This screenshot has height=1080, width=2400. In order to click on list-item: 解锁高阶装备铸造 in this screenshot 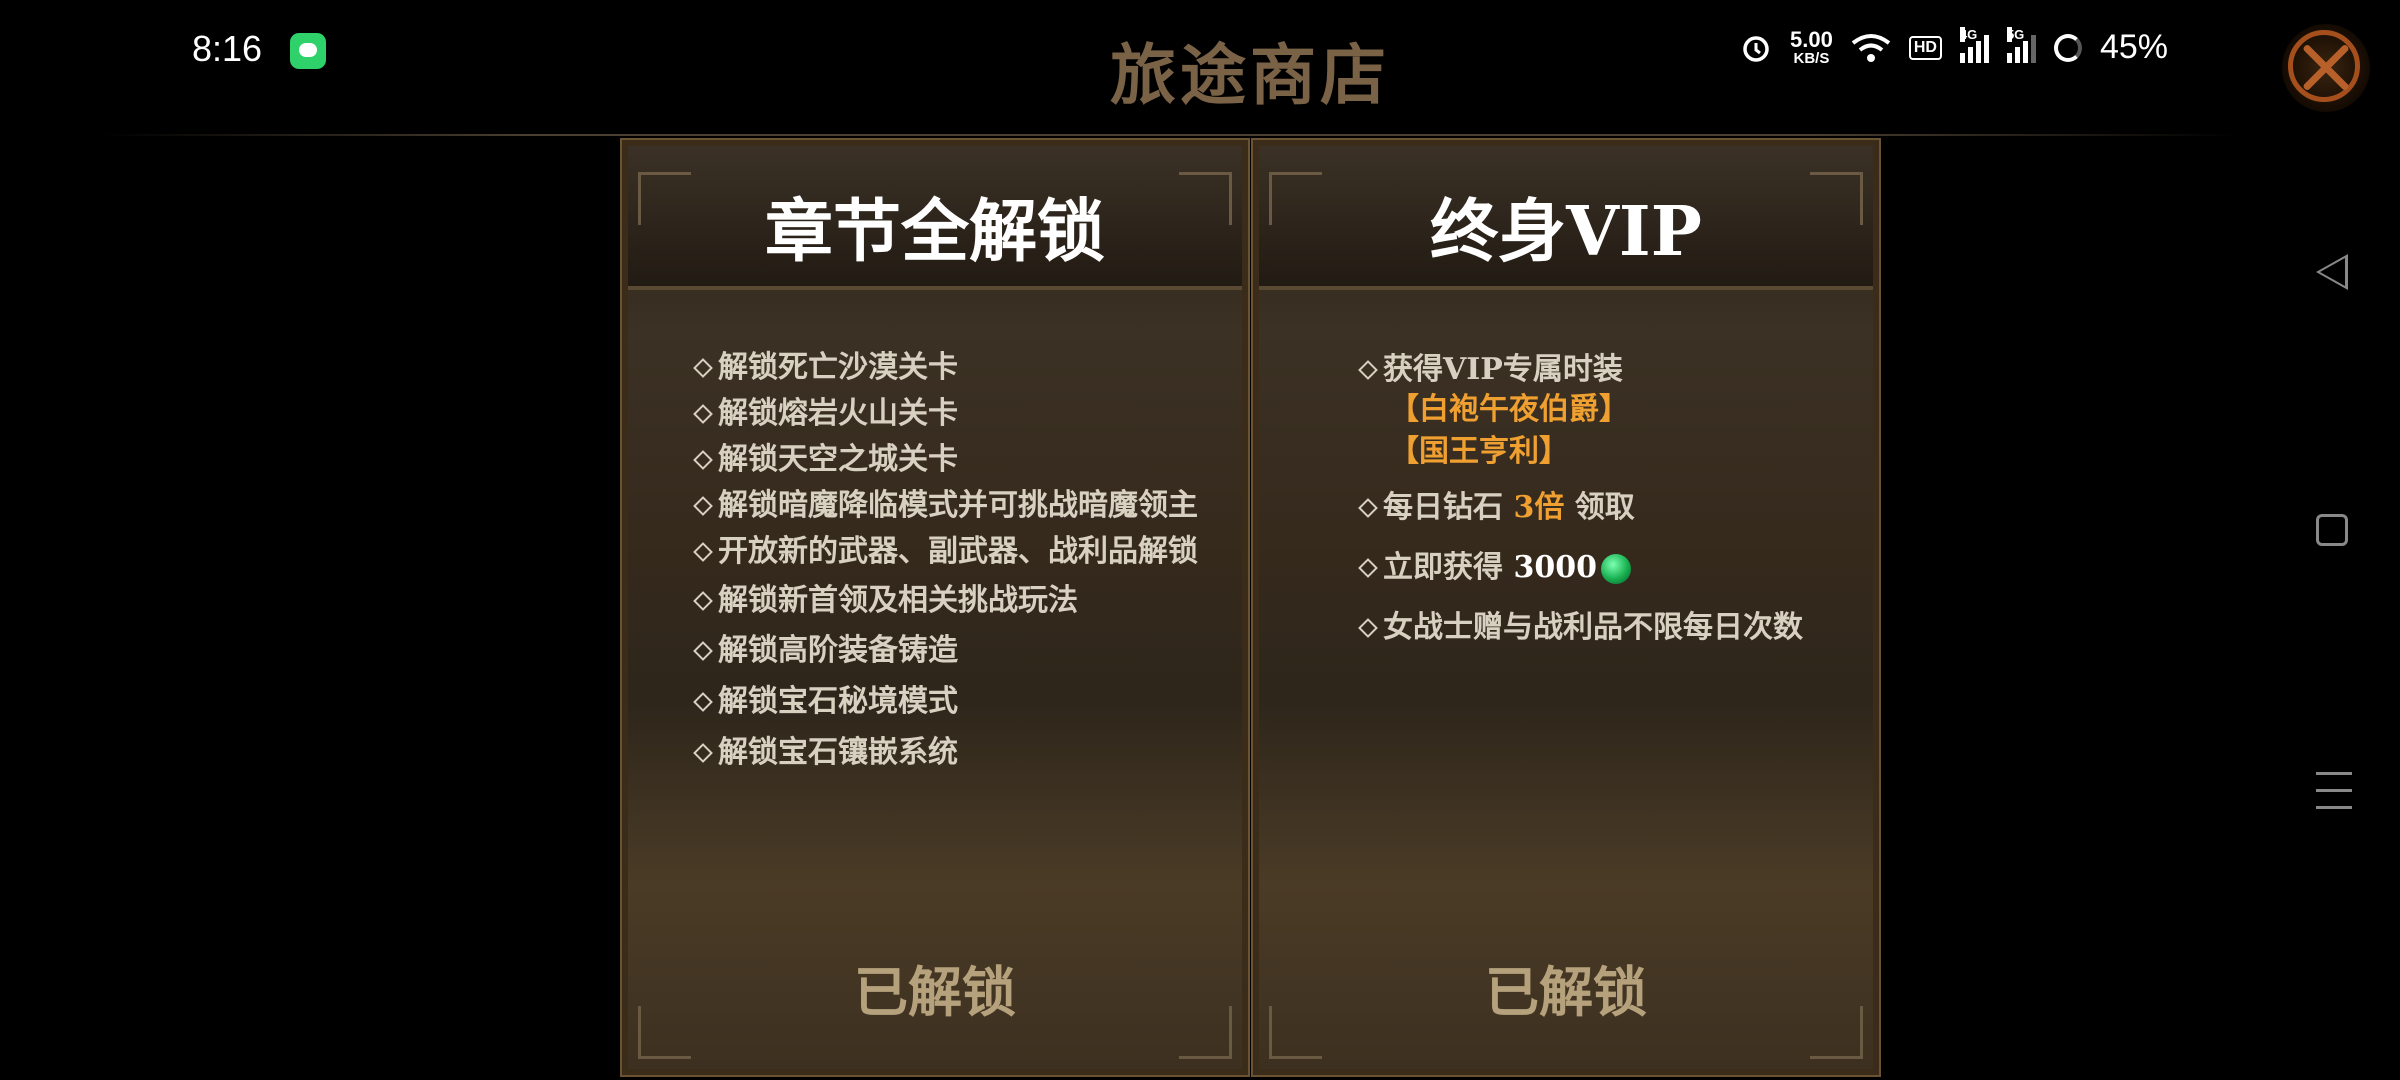, I will do `click(945, 650)`.